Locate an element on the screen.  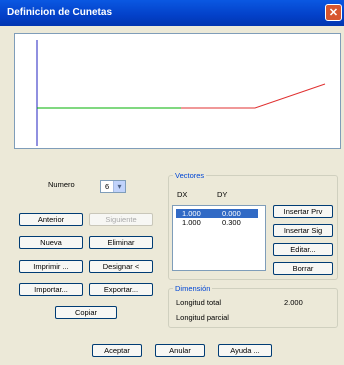
close-icon: ✕ is located at coordinates (333, 13).